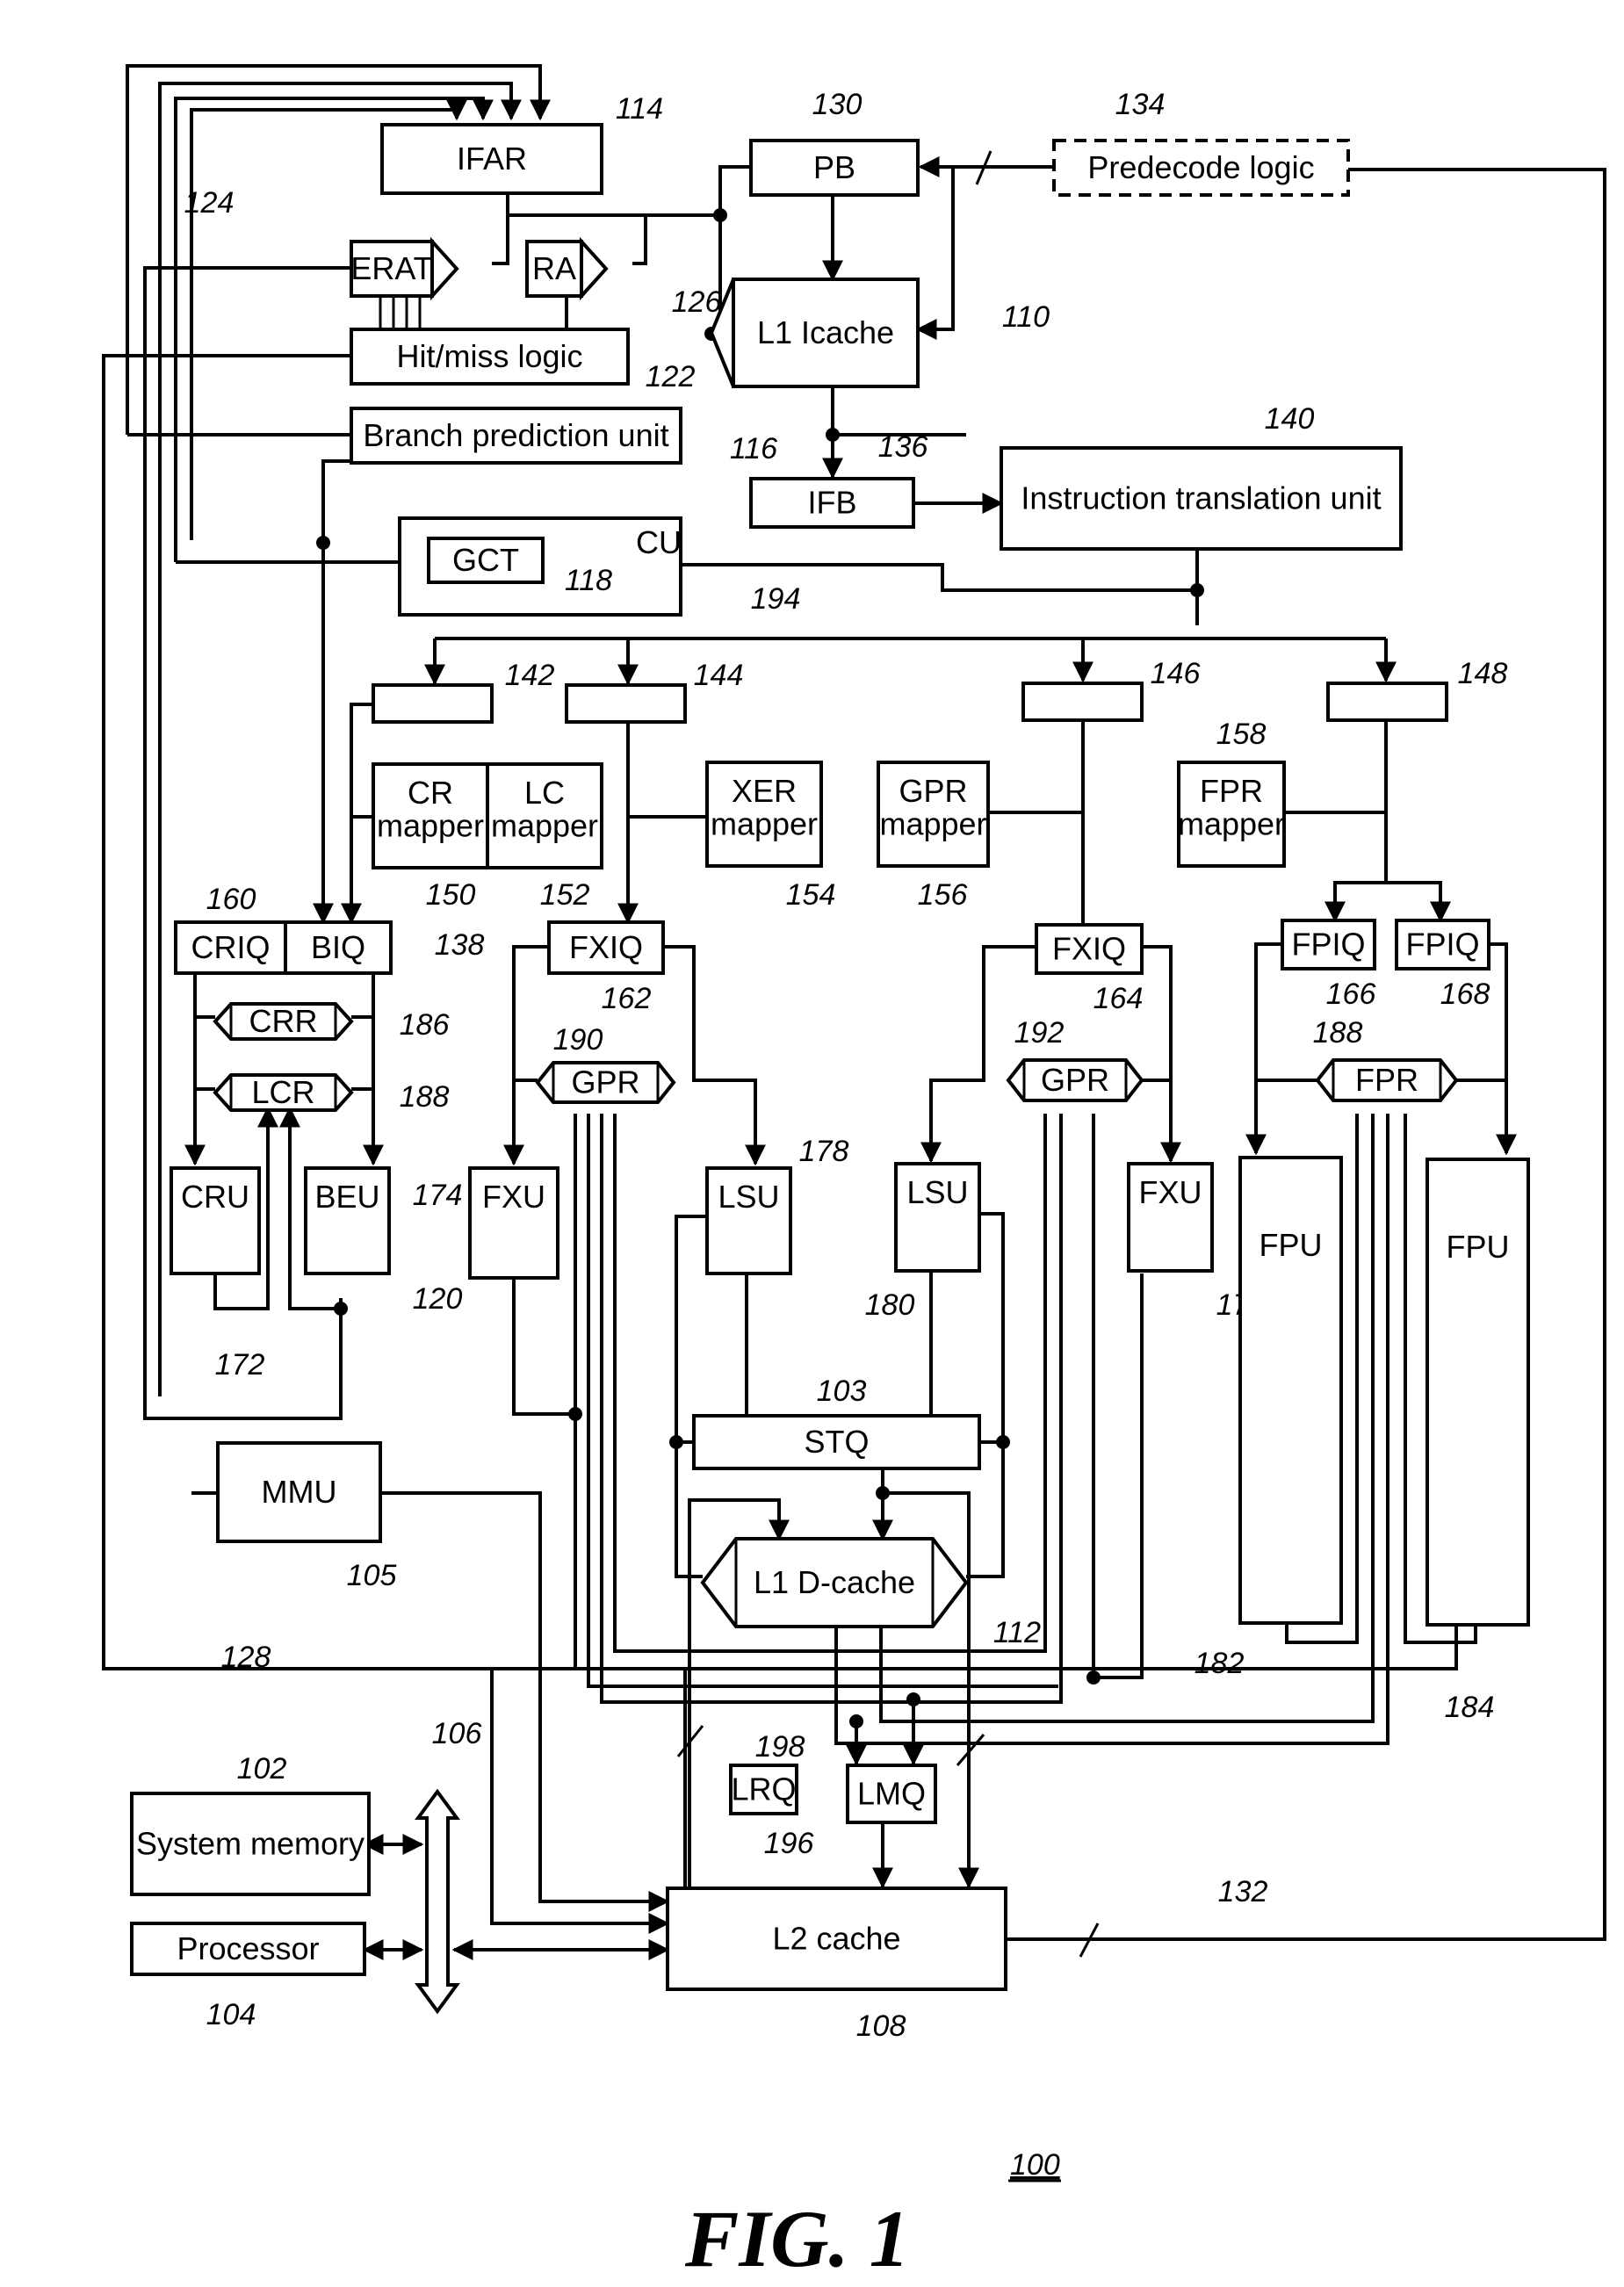 This screenshot has height=2287, width=1624. What do you see at coordinates (1035, 2165) in the screenshot?
I see `system-ref-label: 100` at bounding box center [1035, 2165].